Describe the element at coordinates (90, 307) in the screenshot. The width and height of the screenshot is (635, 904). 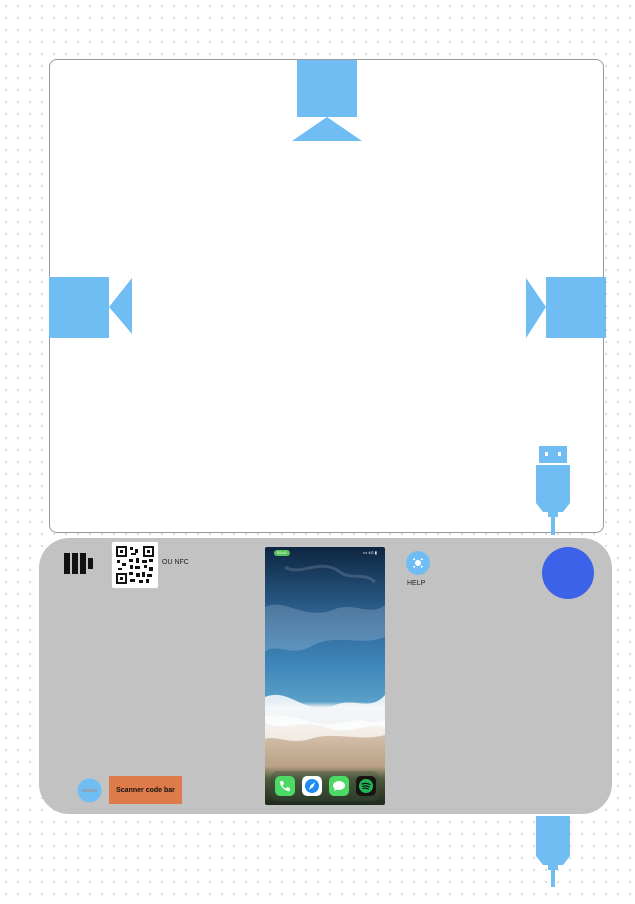
I see `camera-left-icon` at that location.